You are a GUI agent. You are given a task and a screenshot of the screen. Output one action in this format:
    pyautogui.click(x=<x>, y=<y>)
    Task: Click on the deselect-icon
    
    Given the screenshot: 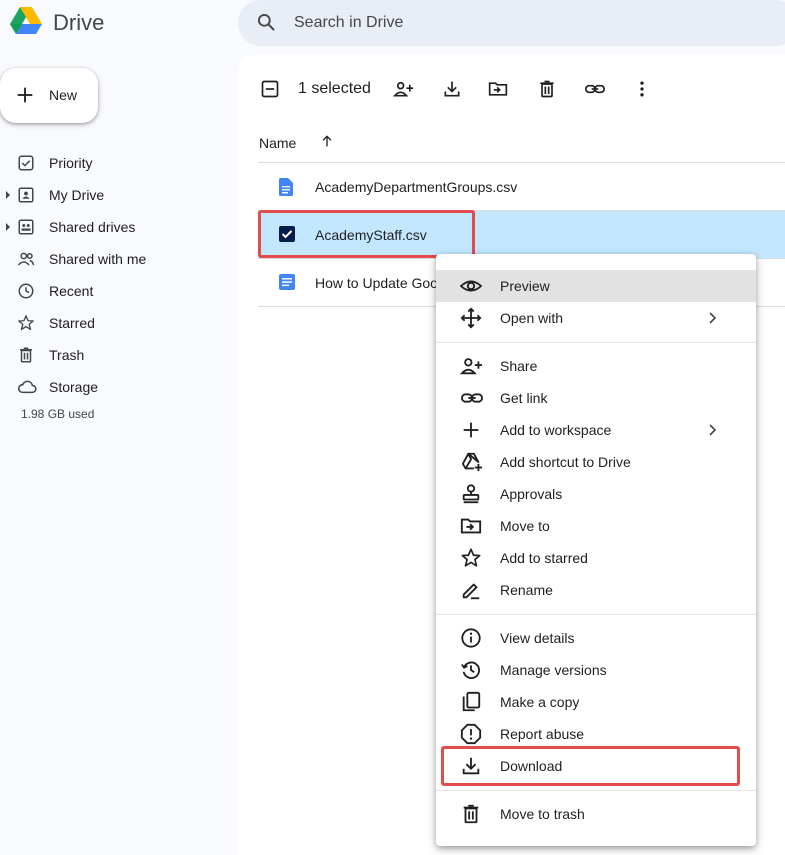 What is the action you would take?
    pyautogui.click(x=270, y=89)
    